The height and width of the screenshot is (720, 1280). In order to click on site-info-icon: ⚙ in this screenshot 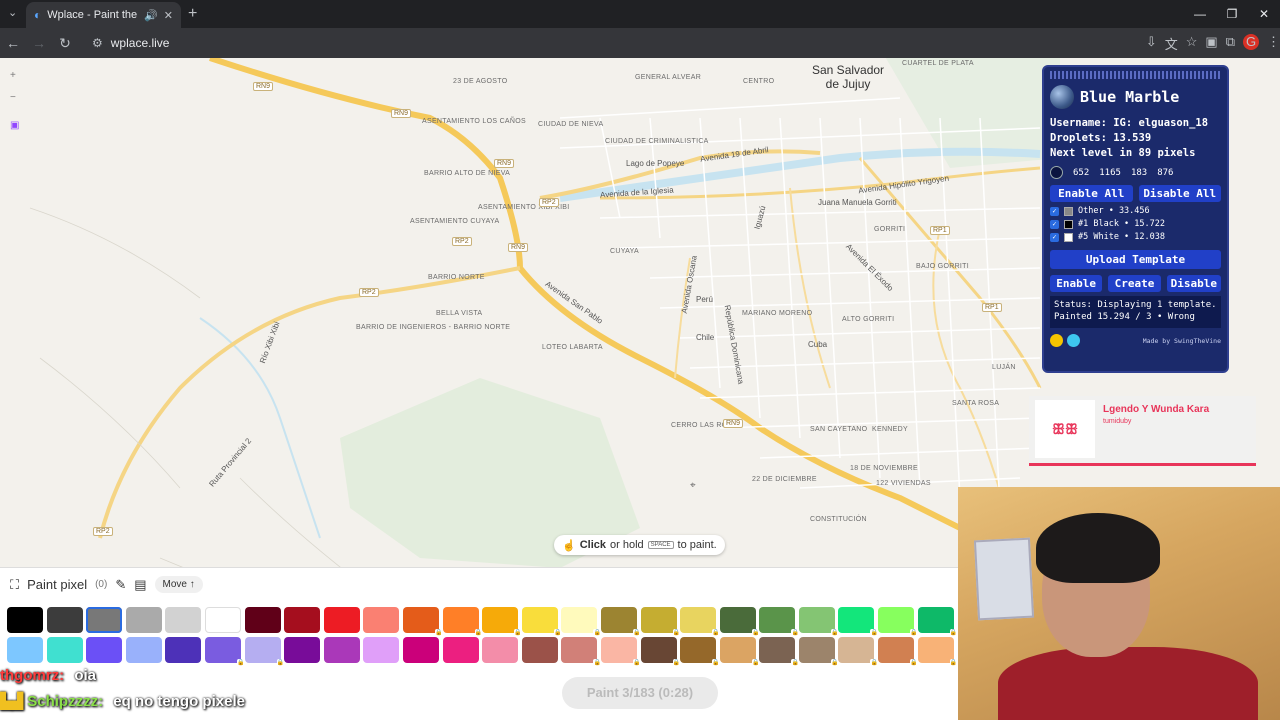, I will do `click(97, 43)`.